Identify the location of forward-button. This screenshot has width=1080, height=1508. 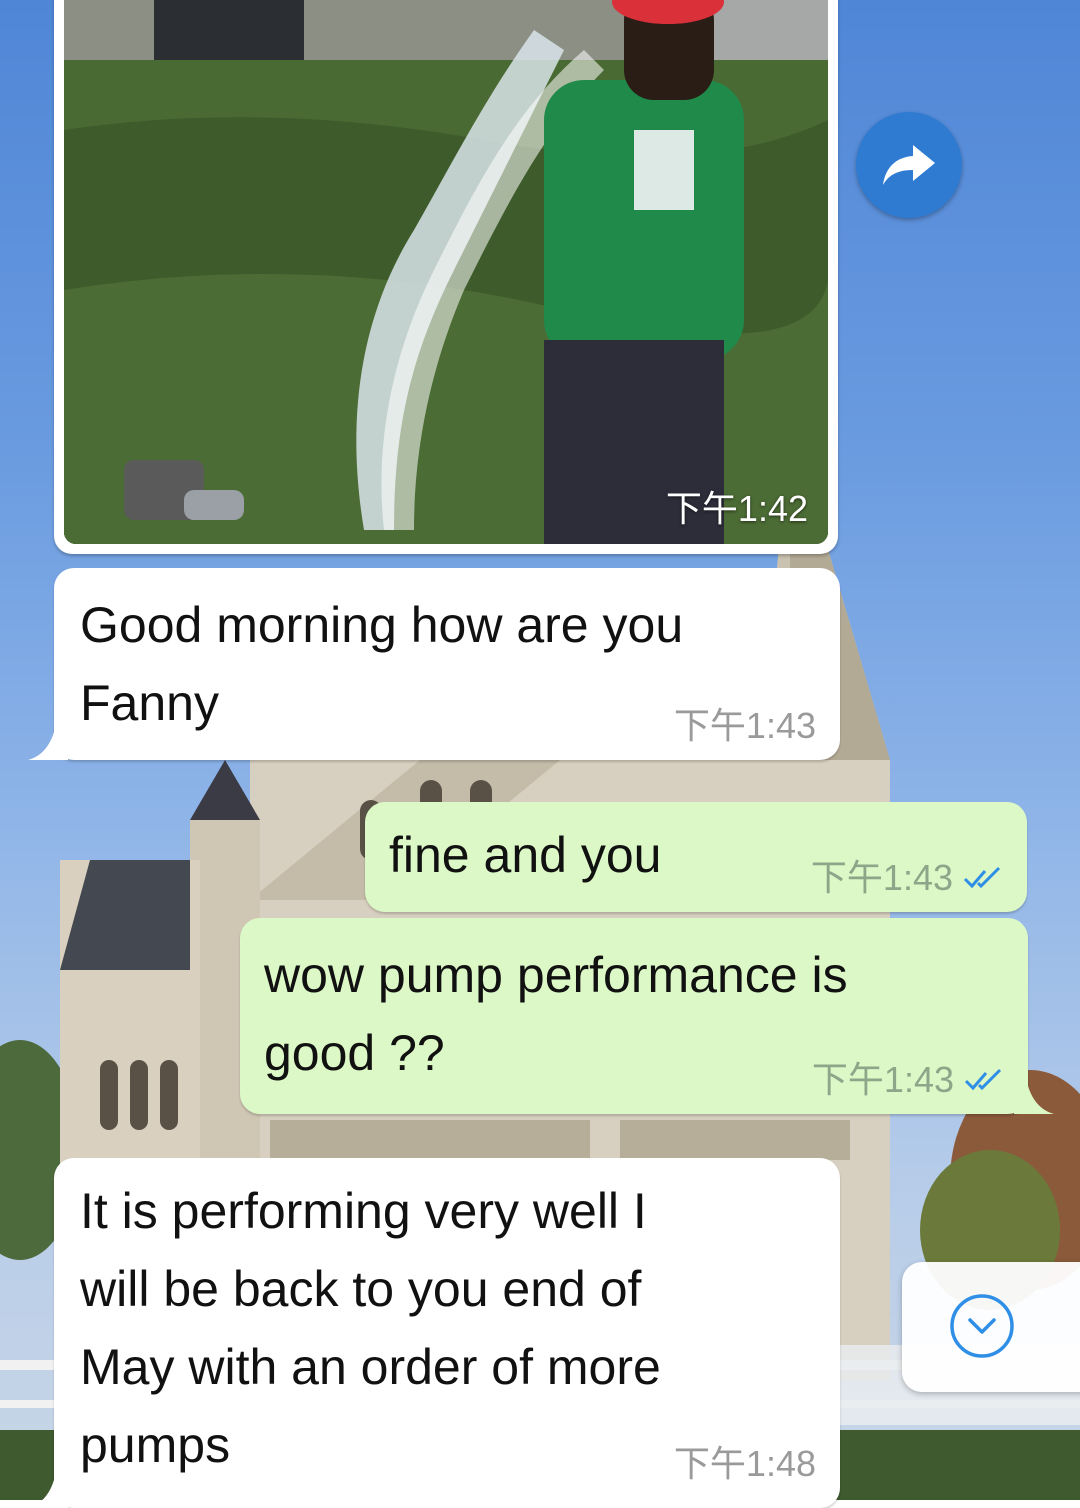
(909, 165).